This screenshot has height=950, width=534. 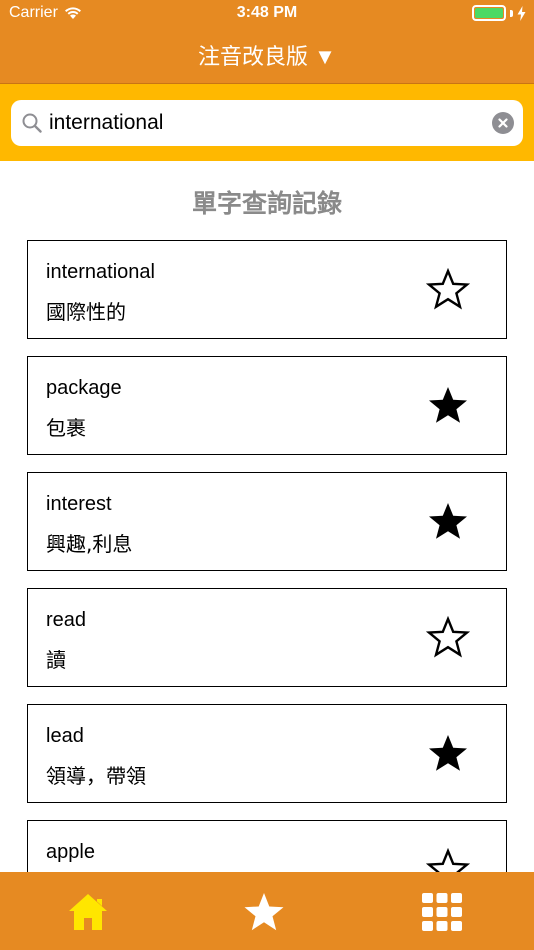 What do you see at coordinates (266, 203) in the screenshot?
I see `history-title: 單字查詢記錄` at bounding box center [266, 203].